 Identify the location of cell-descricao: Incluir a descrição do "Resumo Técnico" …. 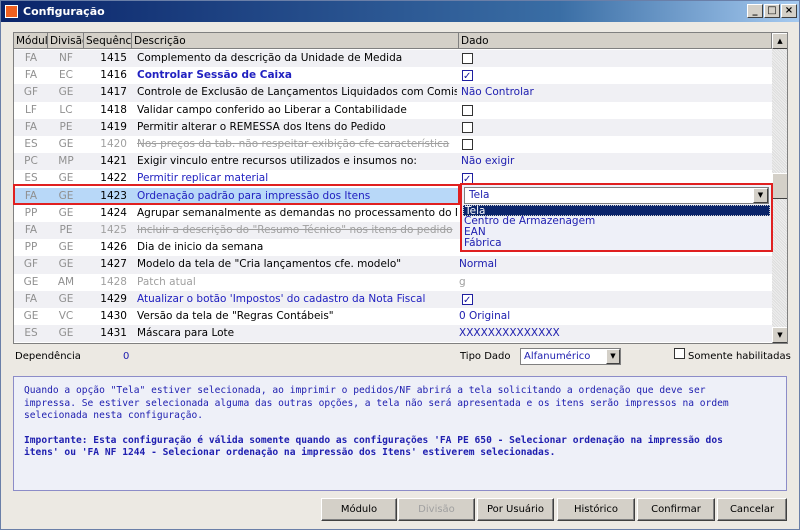
(295, 230).